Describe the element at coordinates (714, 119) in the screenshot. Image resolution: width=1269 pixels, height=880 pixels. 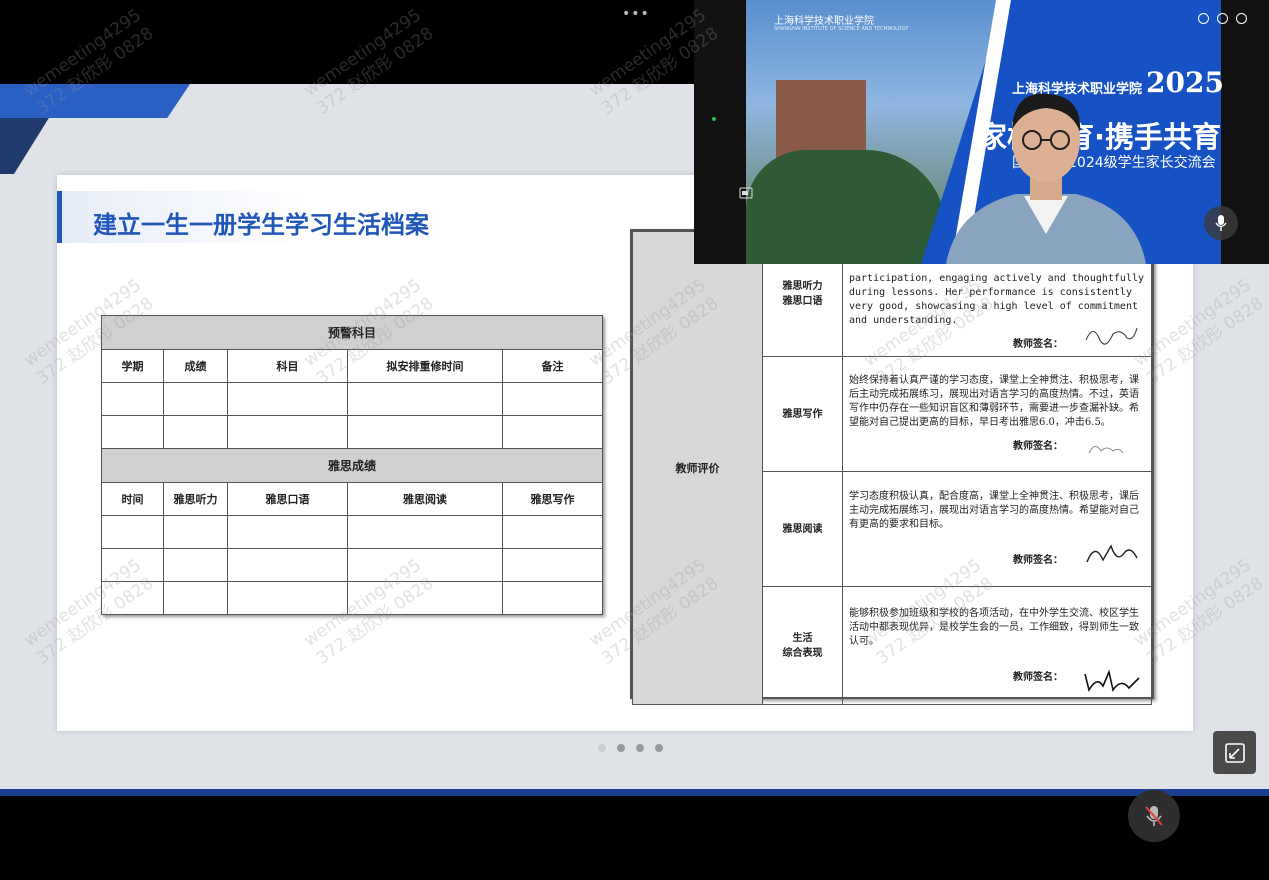
I see `status-dot` at that location.